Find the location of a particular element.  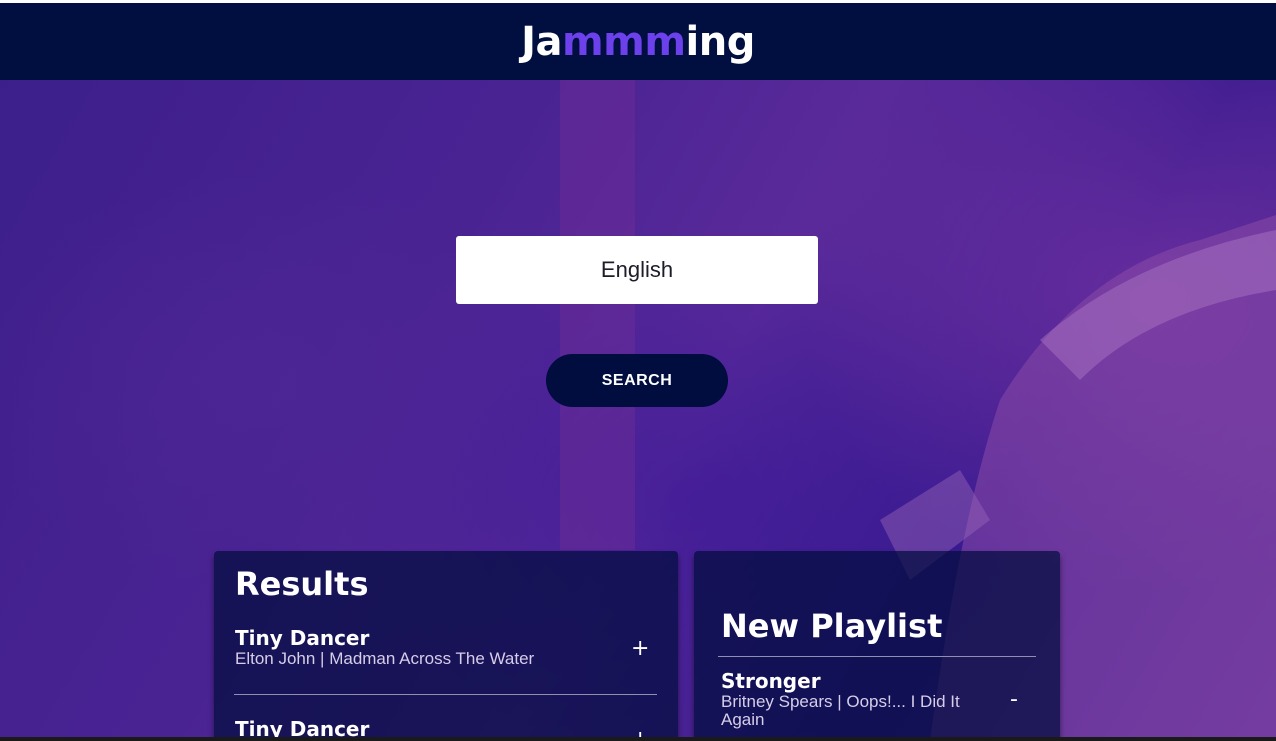

logo-highlight: mmm is located at coordinates (624, 41).